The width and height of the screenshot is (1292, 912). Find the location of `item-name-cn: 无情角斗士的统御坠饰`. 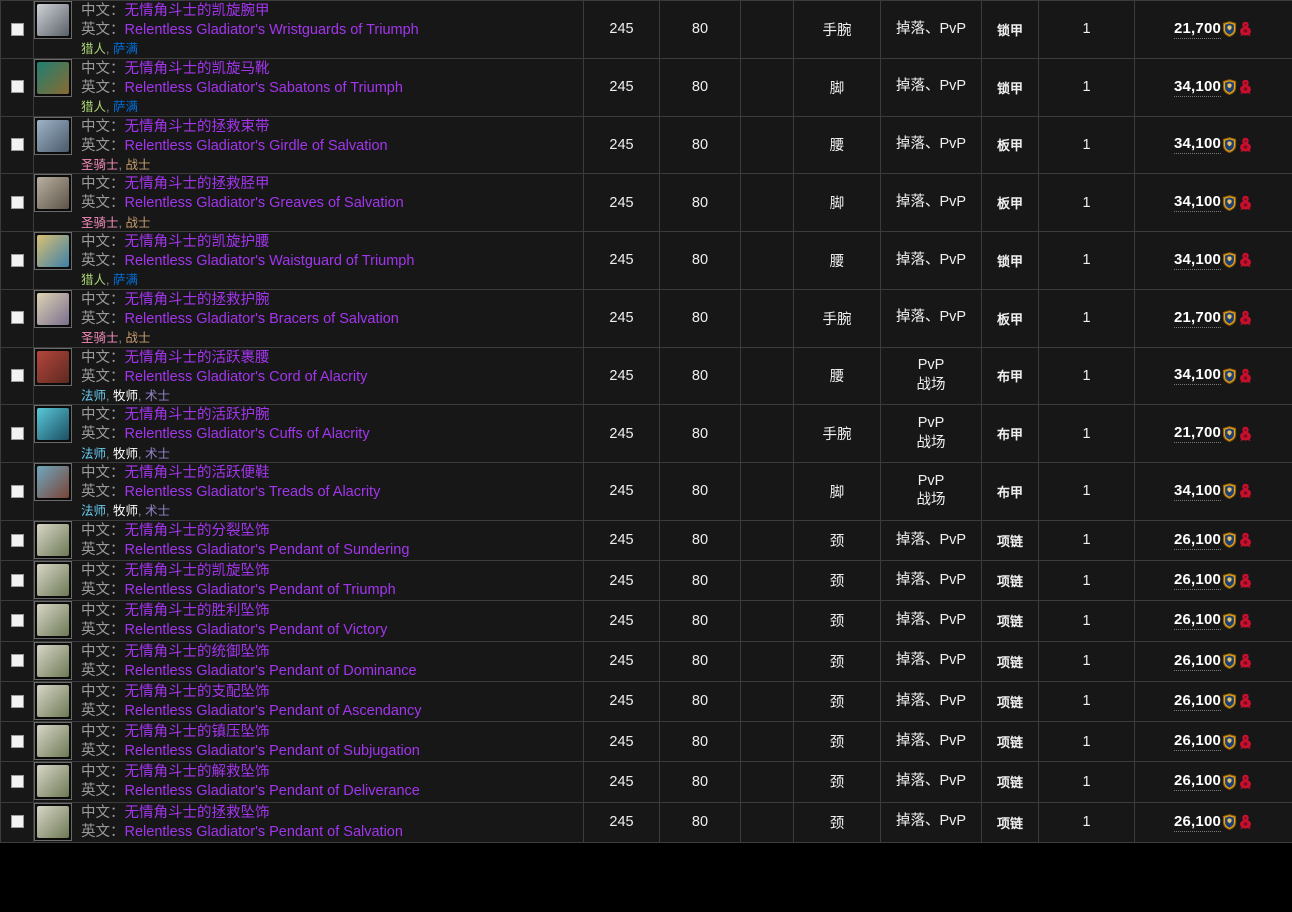

item-name-cn: 无情角斗士的统御坠饰 is located at coordinates (197, 652).